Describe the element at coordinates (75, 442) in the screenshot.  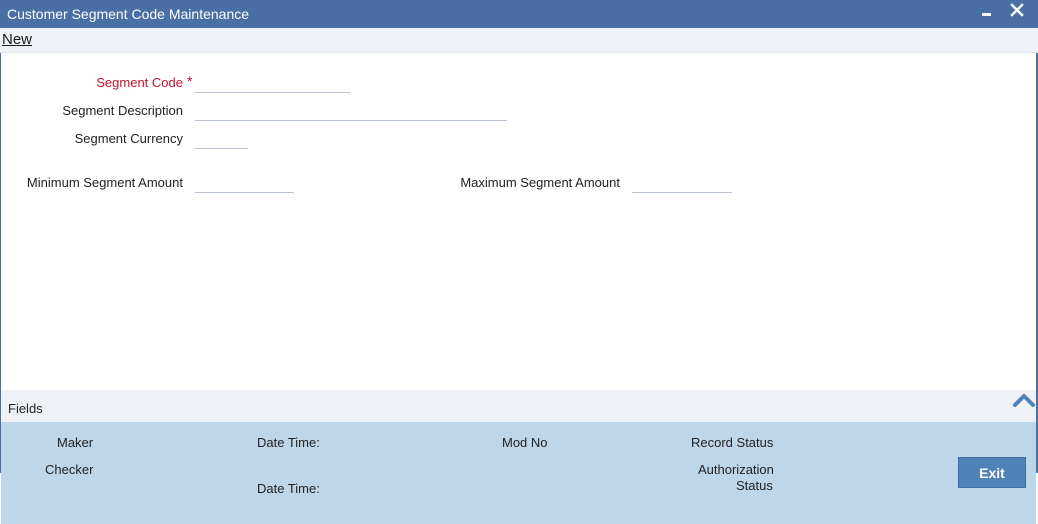
I see `maker-label: Maker` at that location.